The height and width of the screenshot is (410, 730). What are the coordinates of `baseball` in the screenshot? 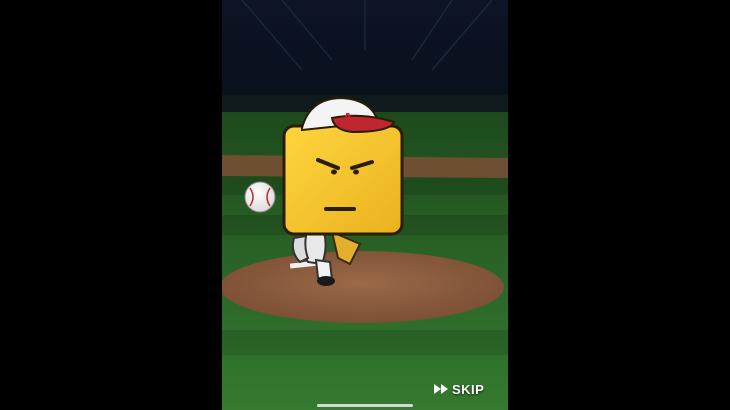 It's located at (260, 197).